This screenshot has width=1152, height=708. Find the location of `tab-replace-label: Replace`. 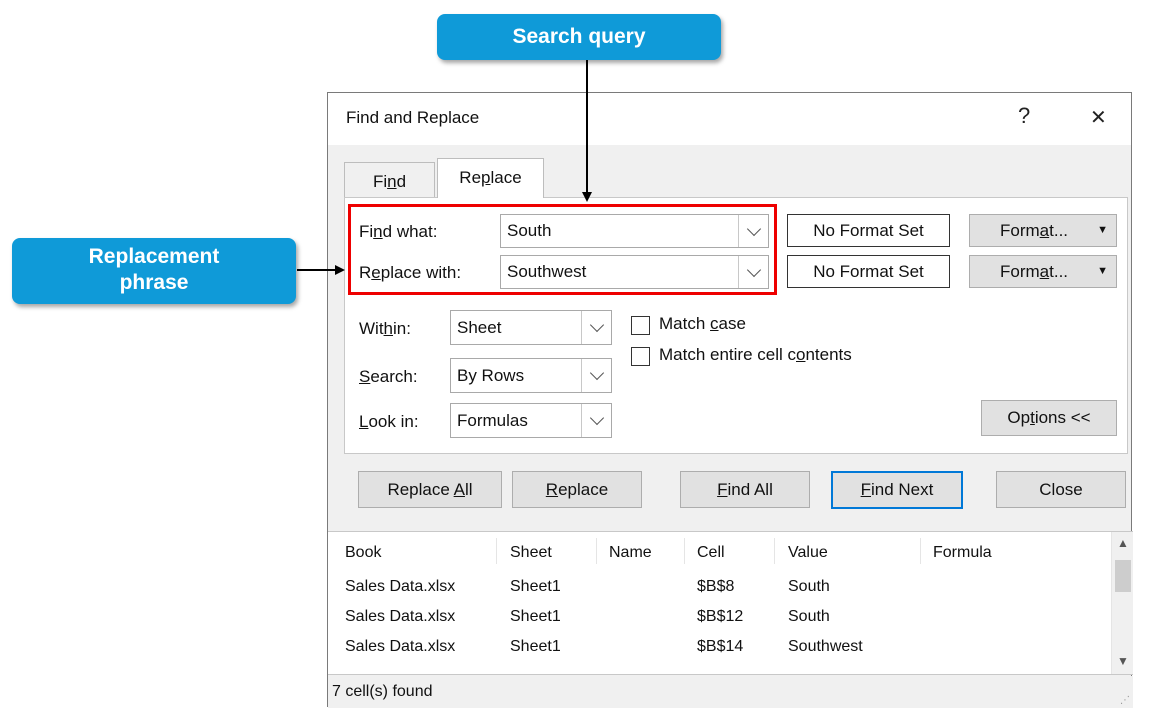

tab-replace-label: Replace is located at coordinates (490, 177).